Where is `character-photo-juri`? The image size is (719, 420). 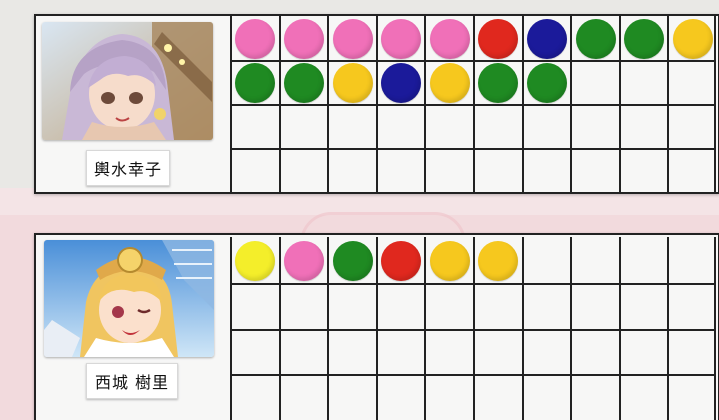
character-photo-juri is located at coordinates (129, 298).